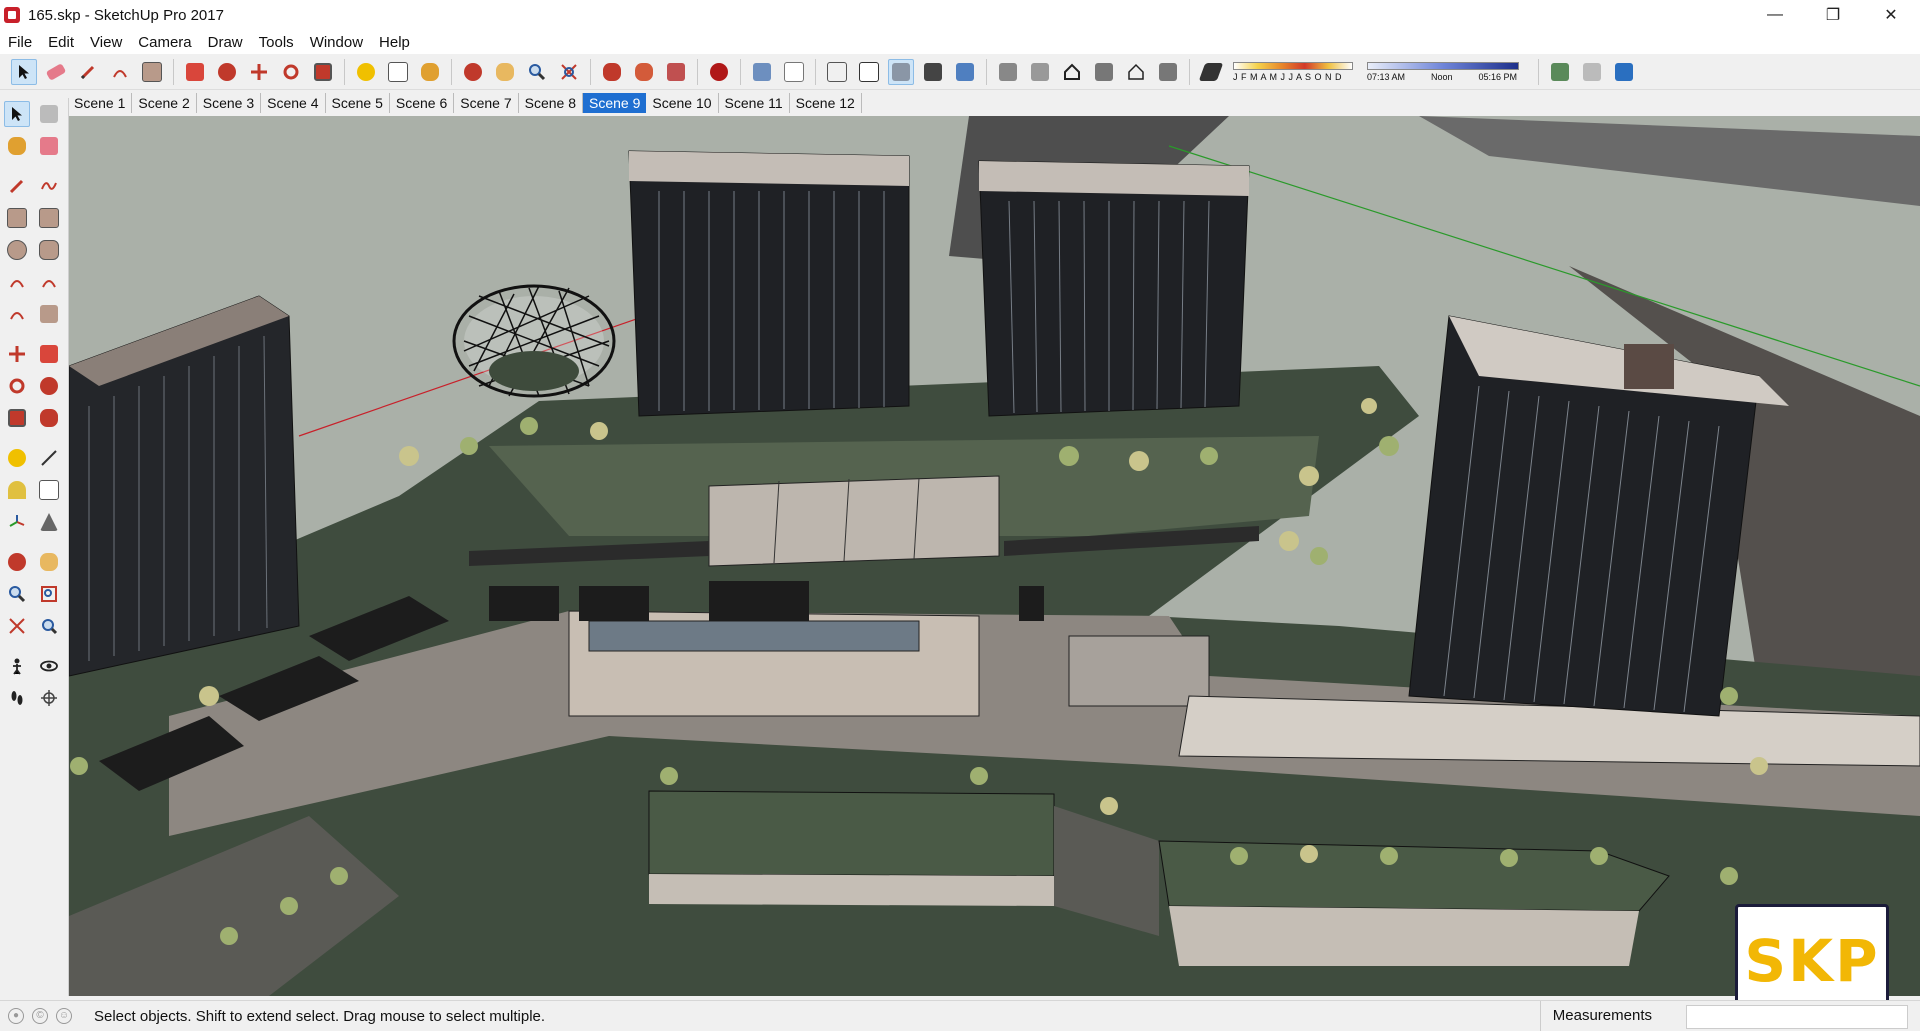  What do you see at coordinates (422, 103) in the screenshot?
I see `scene-tab: Scene 6` at bounding box center [422, 103].